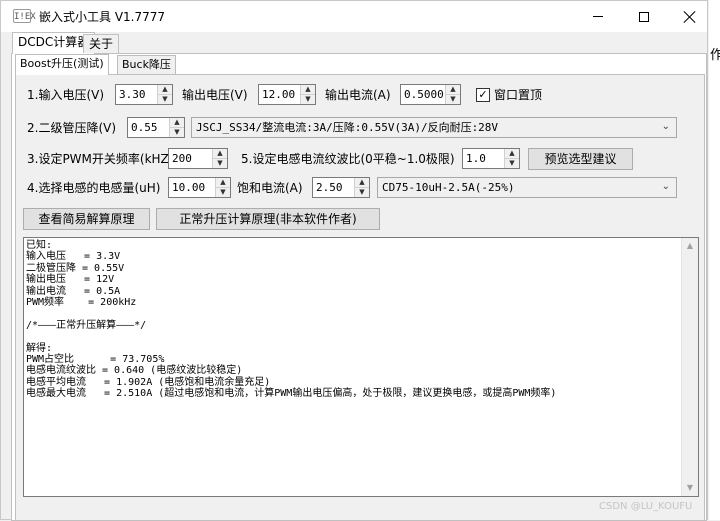 The height and width of the screenshot is (521, 720). I want to click on freq-stepper-arrows: ▲ ▼, so click(219, 158).